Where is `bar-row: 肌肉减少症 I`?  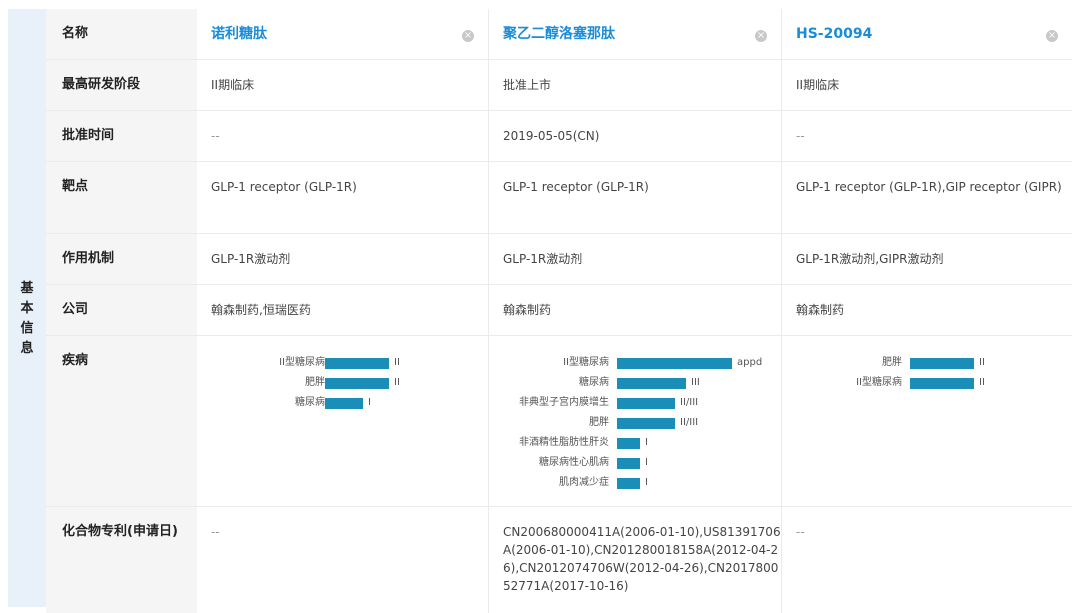 bar-row: 肌肉减少症 I is located at coordinates (635, 483).